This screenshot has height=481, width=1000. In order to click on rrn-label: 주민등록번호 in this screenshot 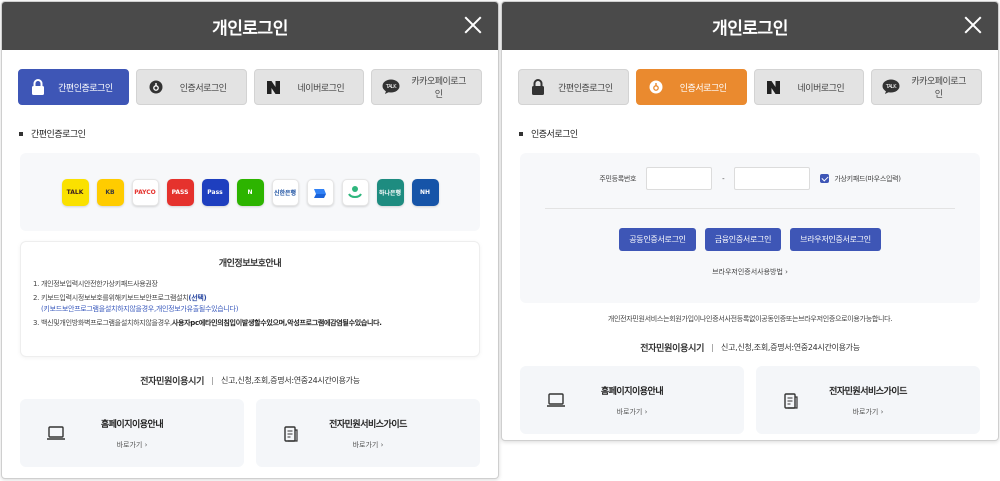, I will do `click(618, 178)`.